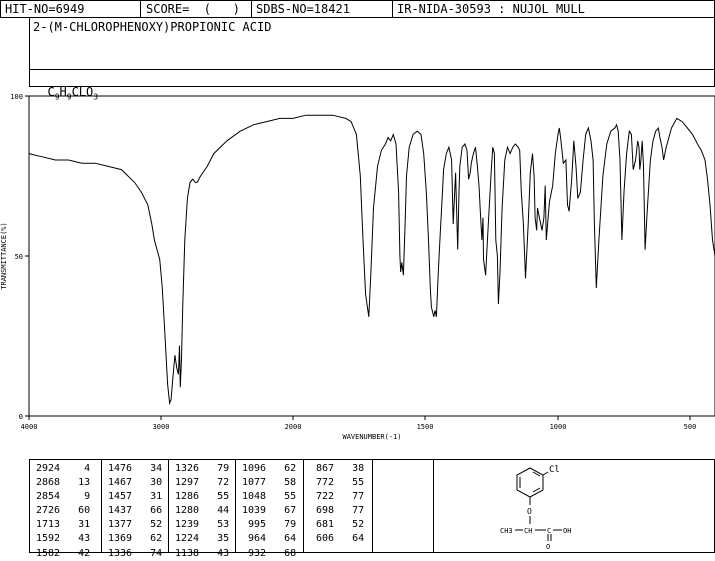 The width and height of the screenshot is (715, 561). What do you see at coordinates (4, 255) in the screenshot?
I see `y-axis-label: TRANSMITTANCE(%)` at bounding box center [4, 255].